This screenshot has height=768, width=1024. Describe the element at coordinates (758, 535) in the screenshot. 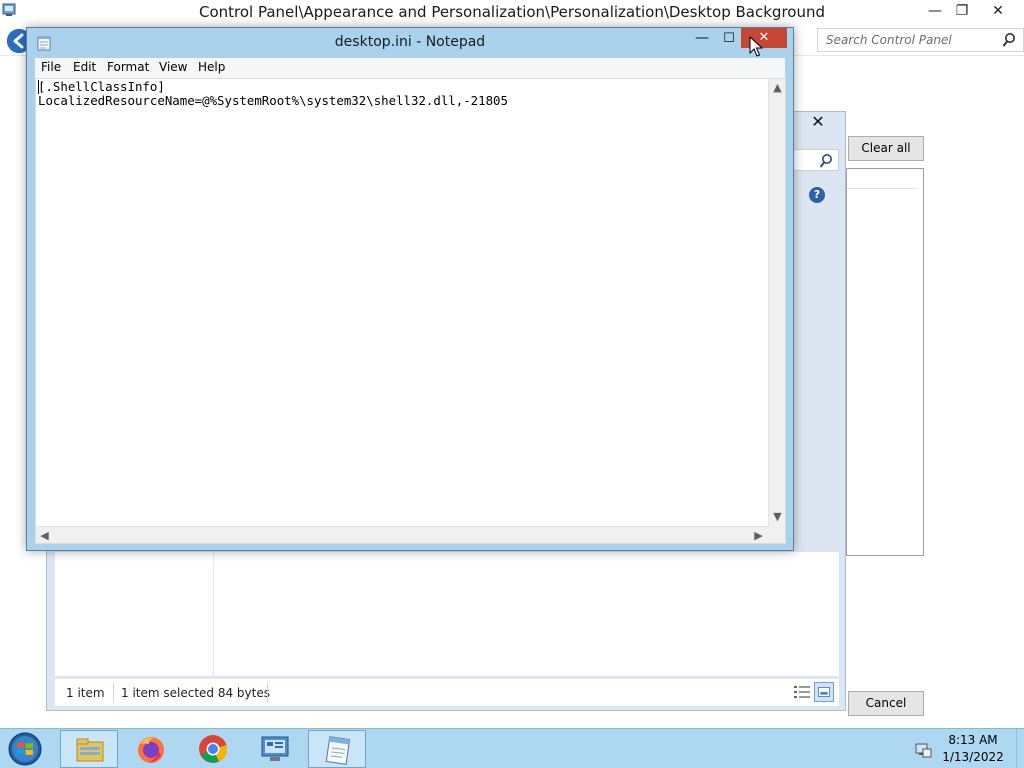

I see `scroll-right-arrow-icon: ▶` at that location.